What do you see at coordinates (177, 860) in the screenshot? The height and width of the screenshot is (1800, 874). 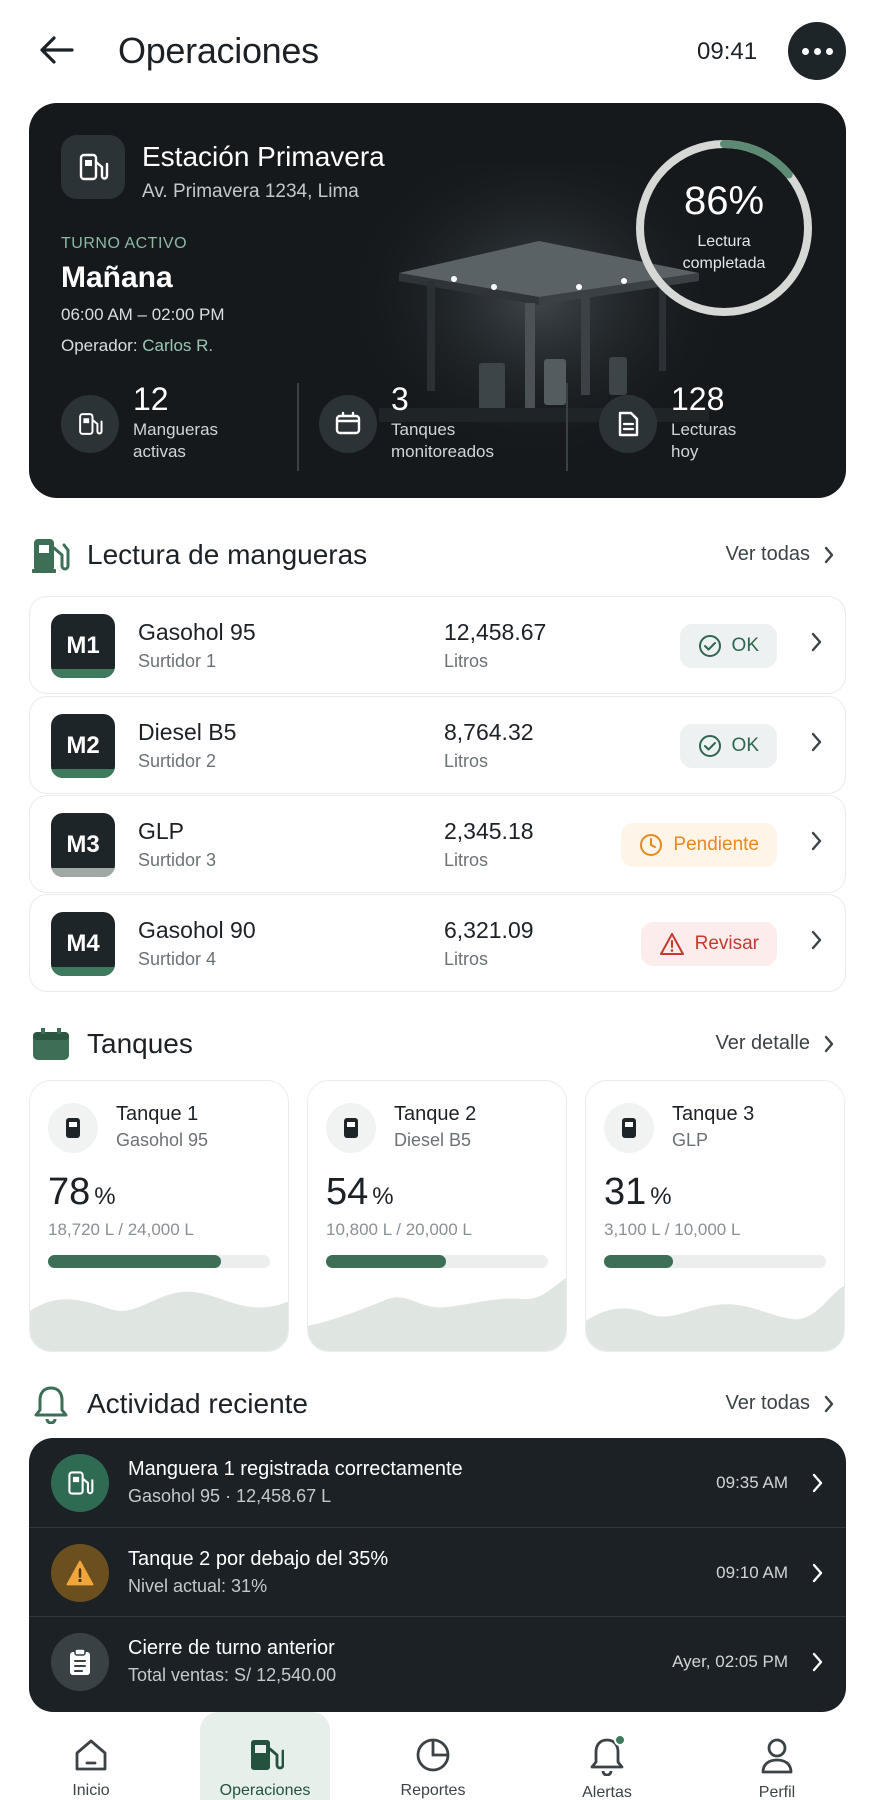 I see `hose-pump: Surtidor 3` at bounding box center [177, 860].